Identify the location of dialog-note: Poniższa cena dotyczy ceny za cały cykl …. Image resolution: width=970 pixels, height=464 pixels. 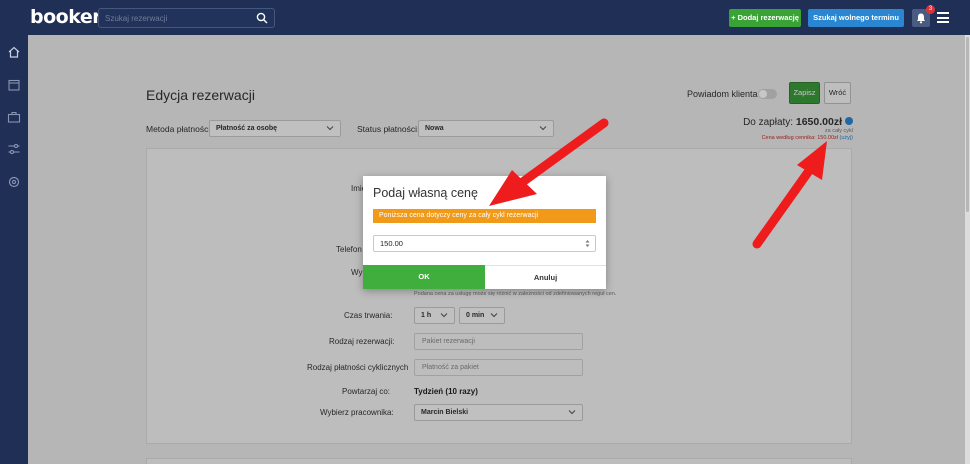
(484, 216).